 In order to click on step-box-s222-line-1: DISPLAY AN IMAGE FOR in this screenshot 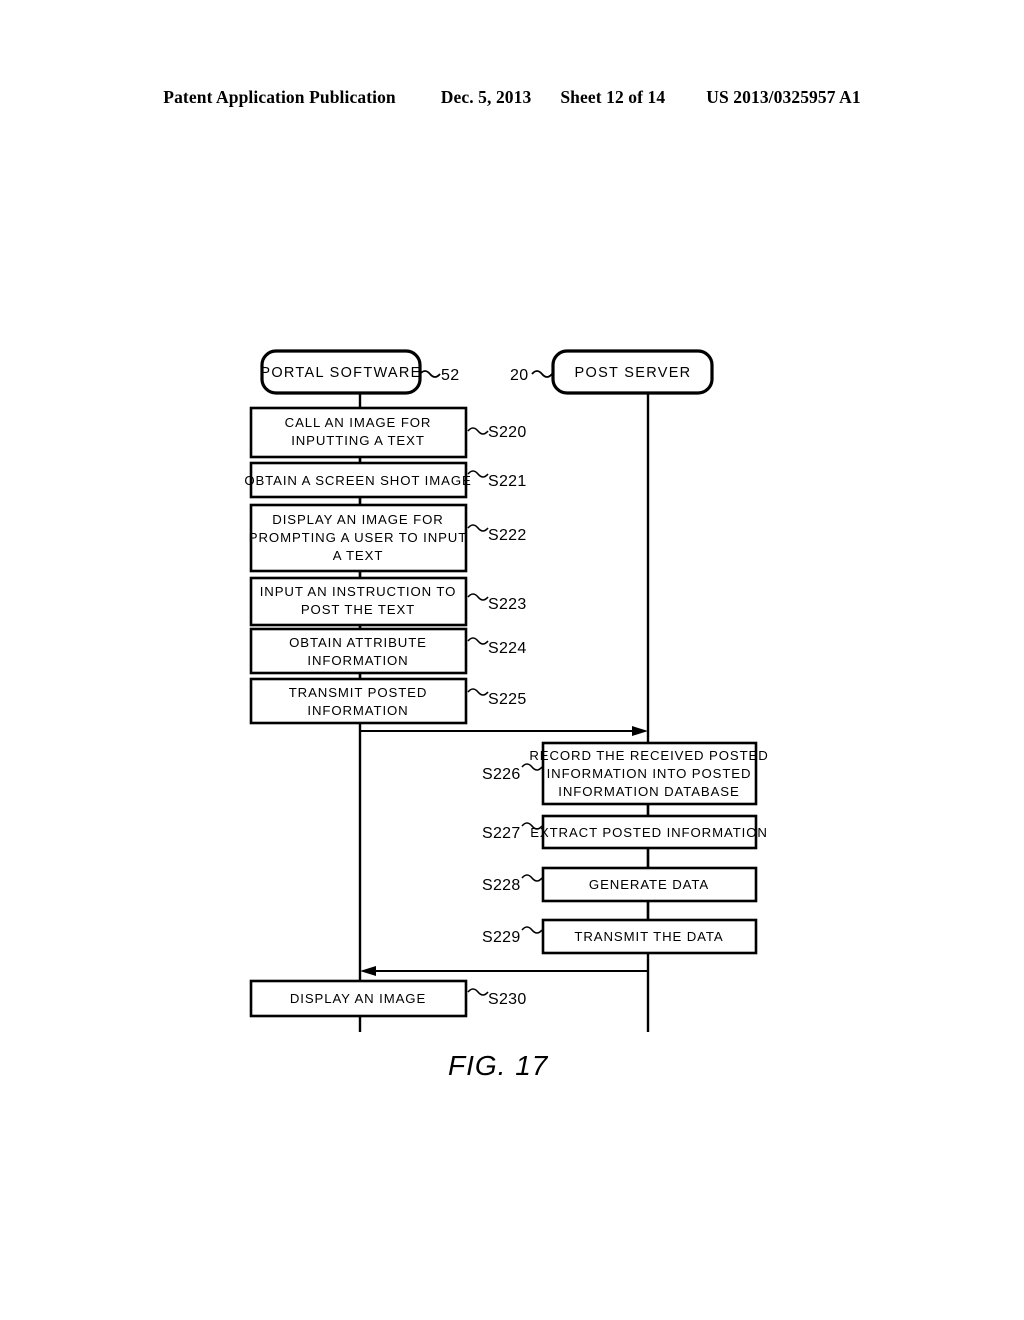, I will do `click(357, 519)`.